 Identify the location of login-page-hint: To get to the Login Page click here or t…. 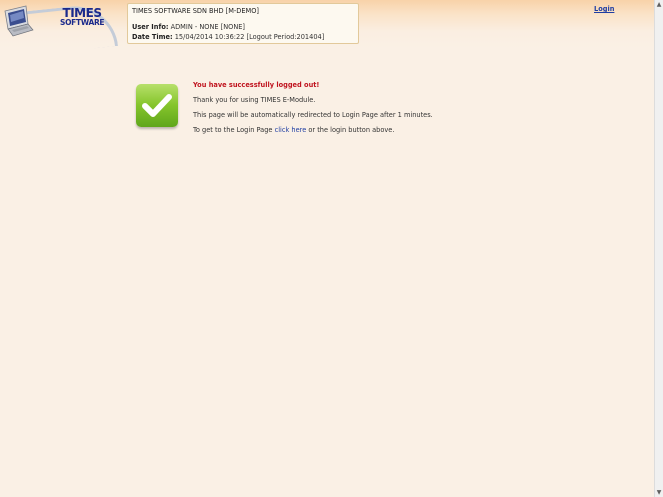
(293, 130).